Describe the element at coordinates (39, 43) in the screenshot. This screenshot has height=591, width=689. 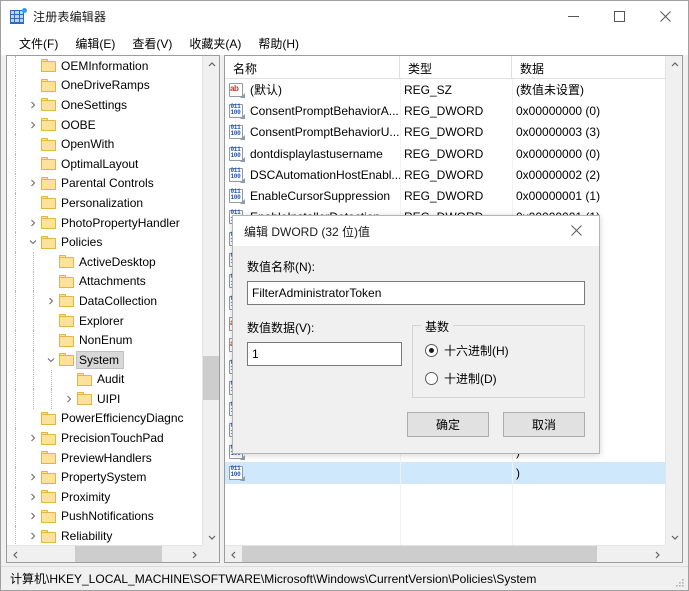
I see `menu-file: 文件(F)` at that location.